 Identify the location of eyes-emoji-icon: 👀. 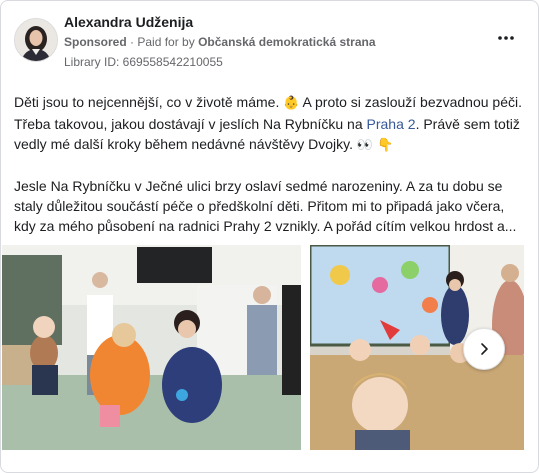
(365, 145).